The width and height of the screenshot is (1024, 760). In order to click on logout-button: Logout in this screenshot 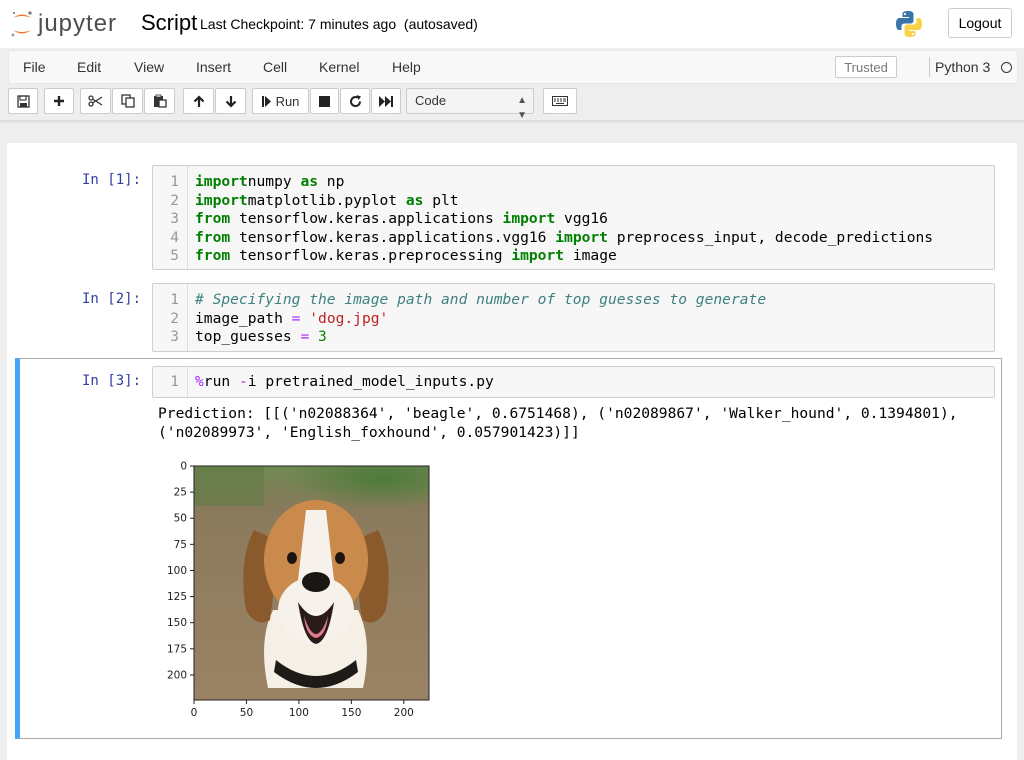, I will do `click(980, 23)`.